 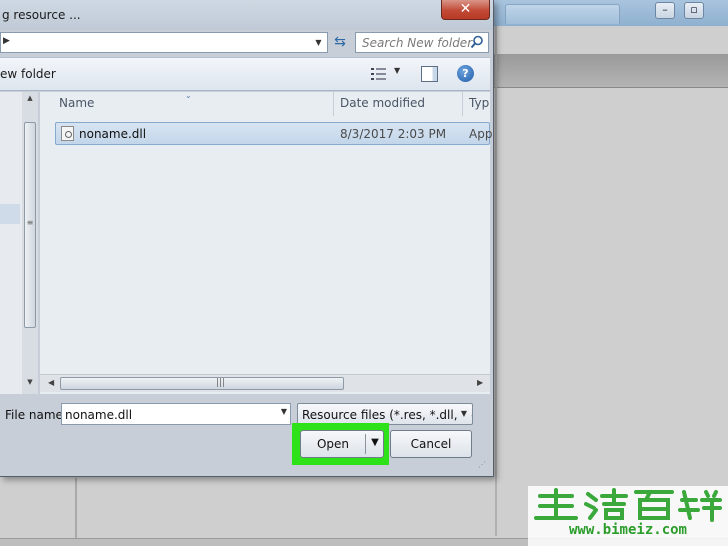 I want to click on file-type-select: Resource files (*.res, *.dll, *.exe ▼, so click(x=385, y=414).